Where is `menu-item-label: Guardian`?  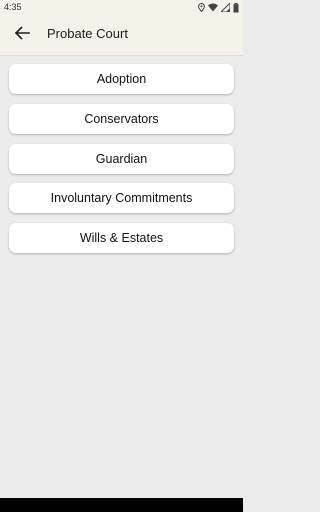 menu-item-label: Guardian is located at coordinates (121, 158).